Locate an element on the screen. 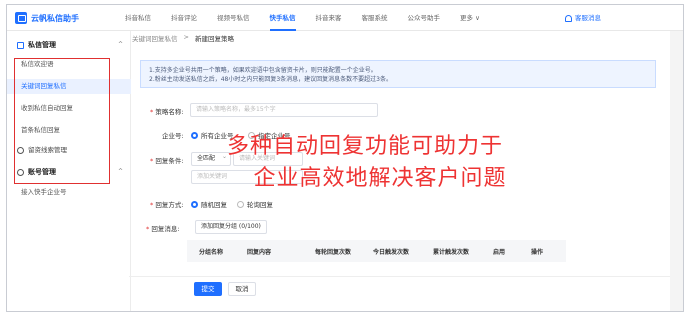 The width and height of the screenshot is (690, 320). nav-douyin-laike: 抖音来客 is located at coordinates (329, 18).